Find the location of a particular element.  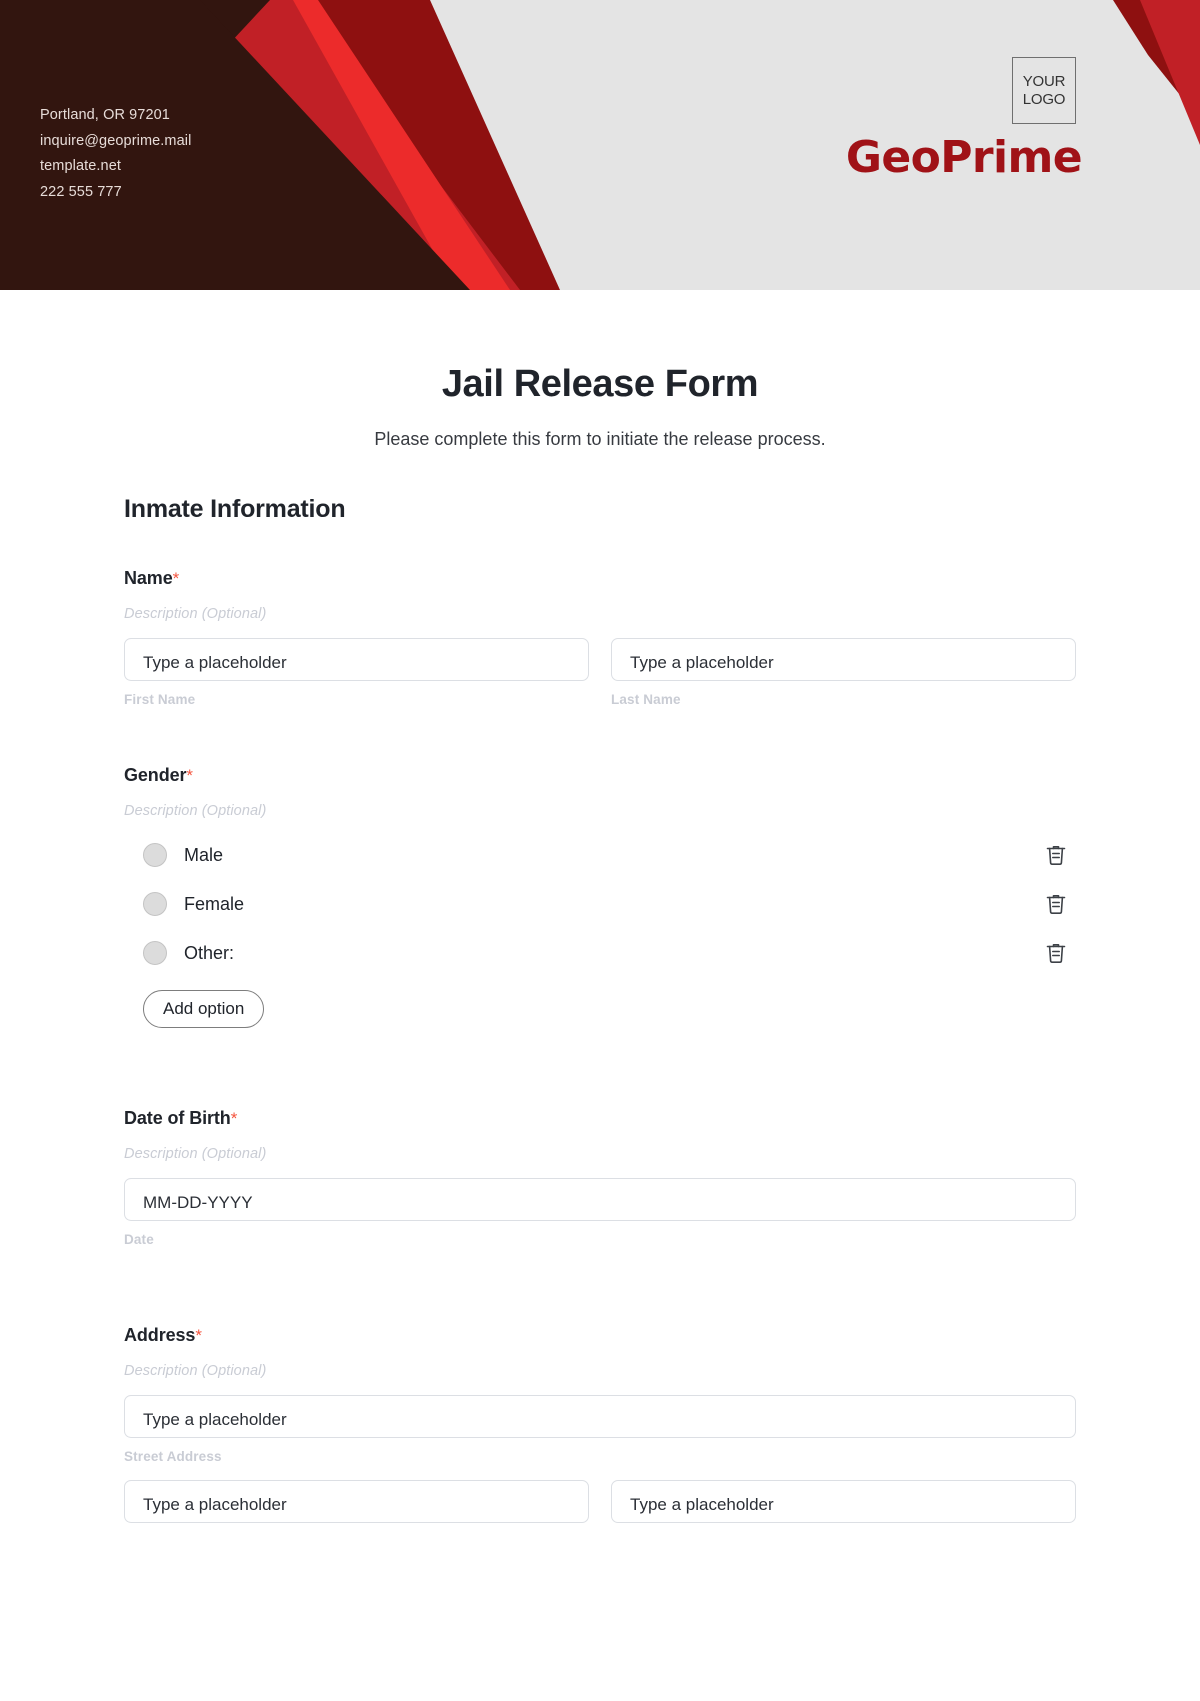

field-dob-description: Description (Optional) is located at coordinates (195, 1154).